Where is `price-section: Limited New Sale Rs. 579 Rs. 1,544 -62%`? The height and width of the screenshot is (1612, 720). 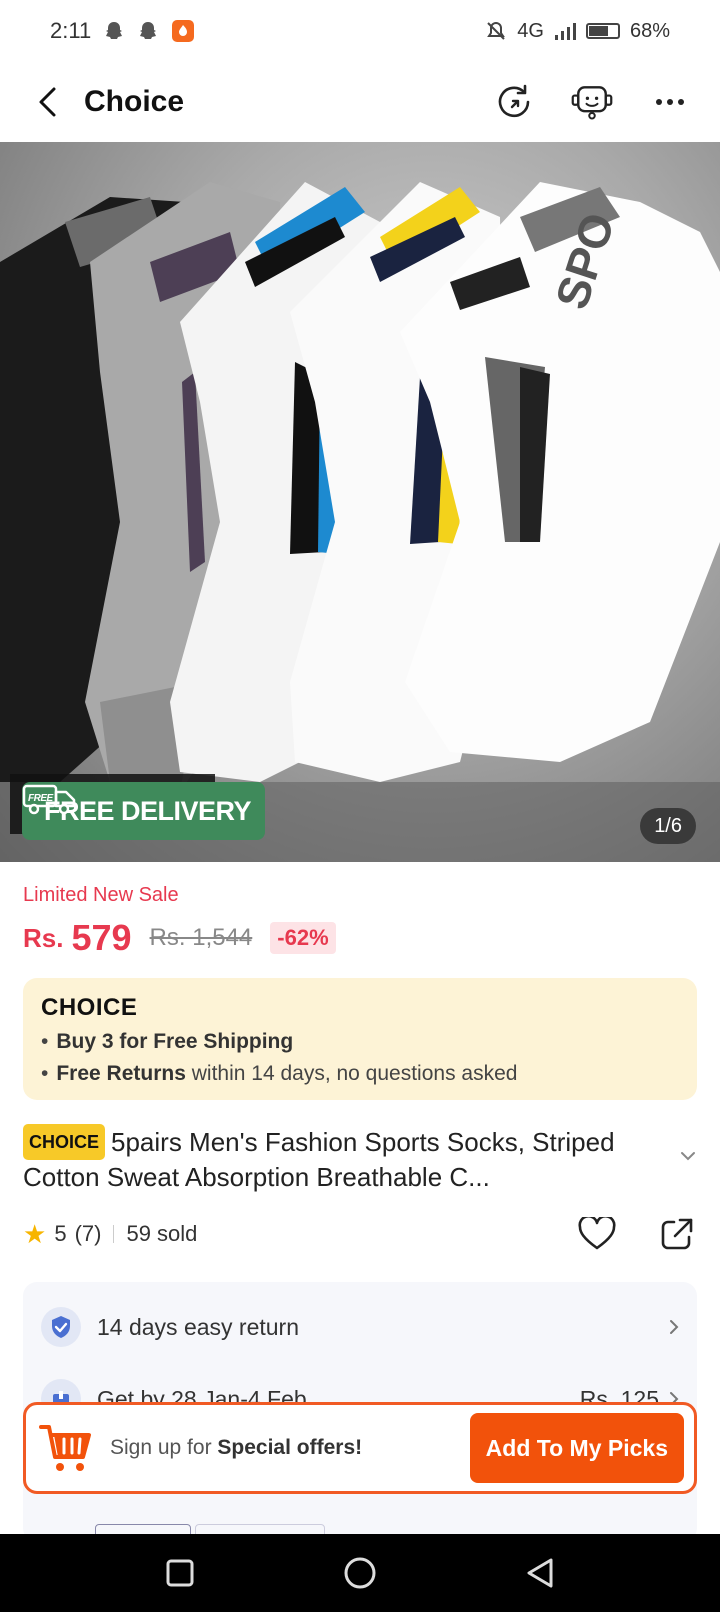
price-section: Limited New Sale Rs. 579 Rs. 1,544 -62% is located at coordinates (360, 921).